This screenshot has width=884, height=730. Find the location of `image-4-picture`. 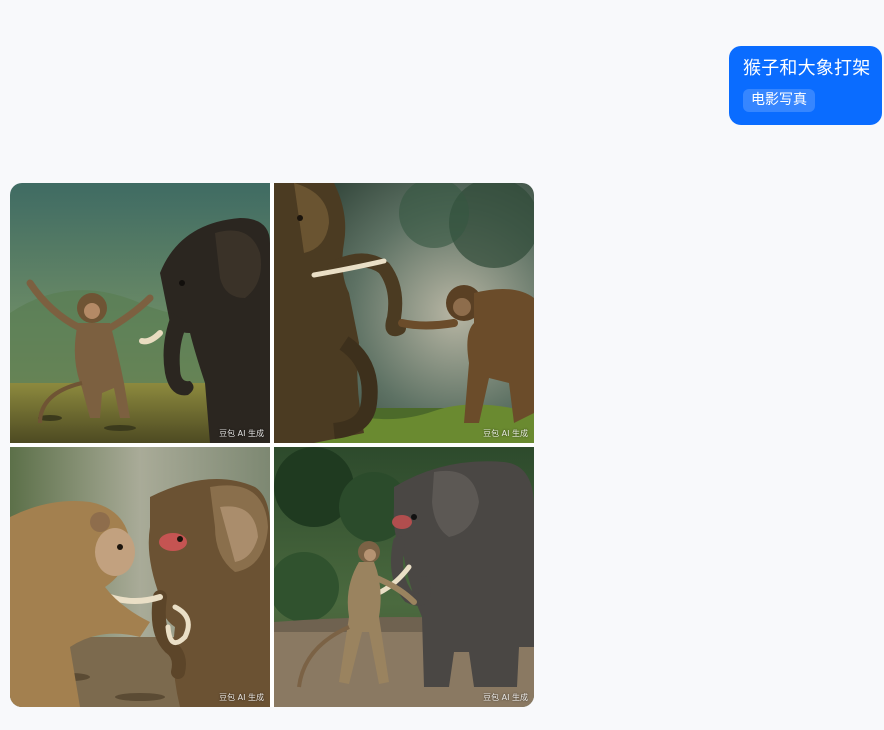

image-4-picture is located at coordinates (404, 577).